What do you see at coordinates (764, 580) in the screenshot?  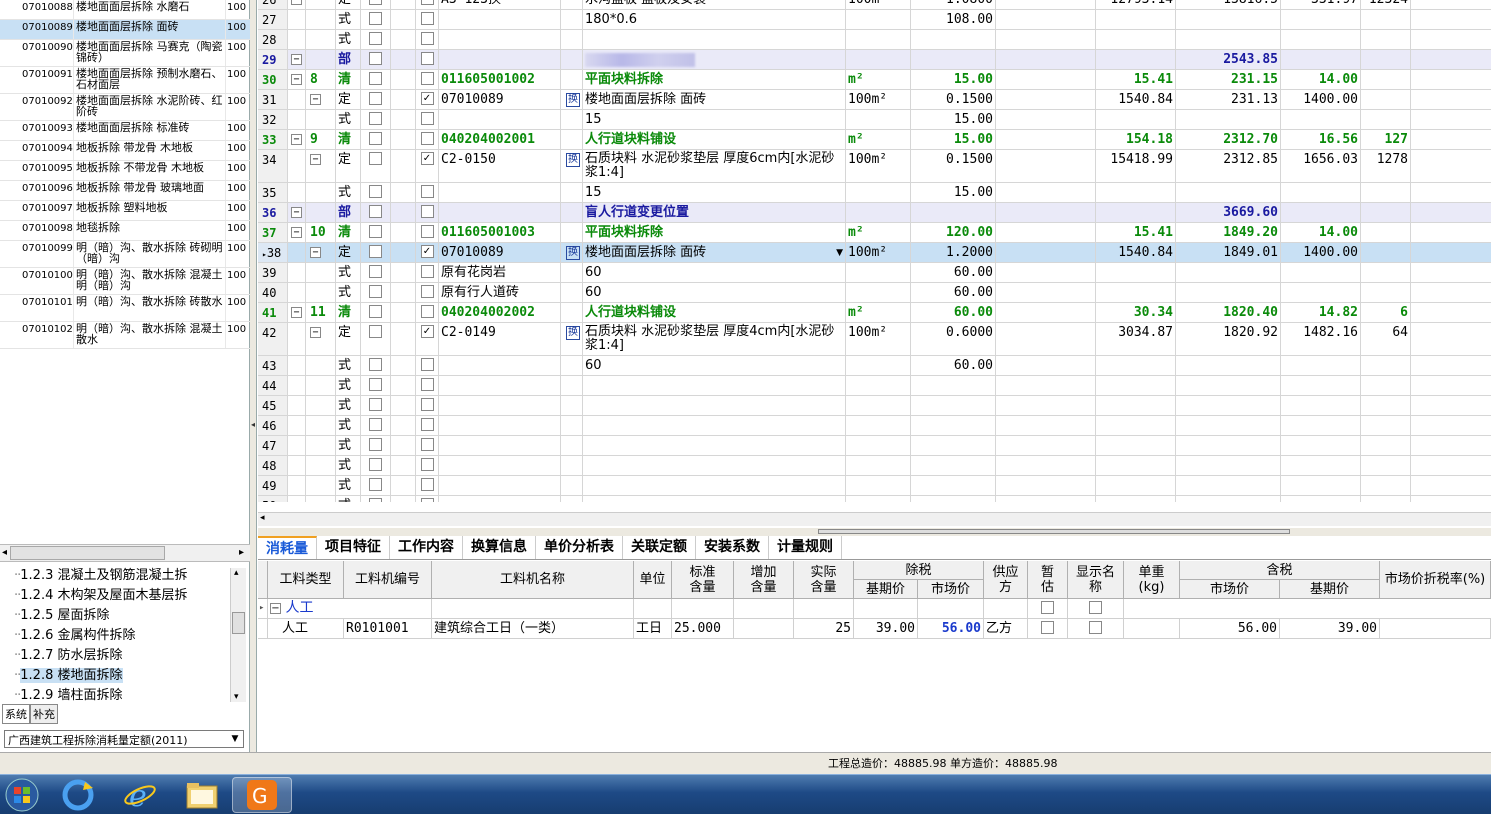 I see `col-add-header: 增加含量` at bounding box center [764, 580].